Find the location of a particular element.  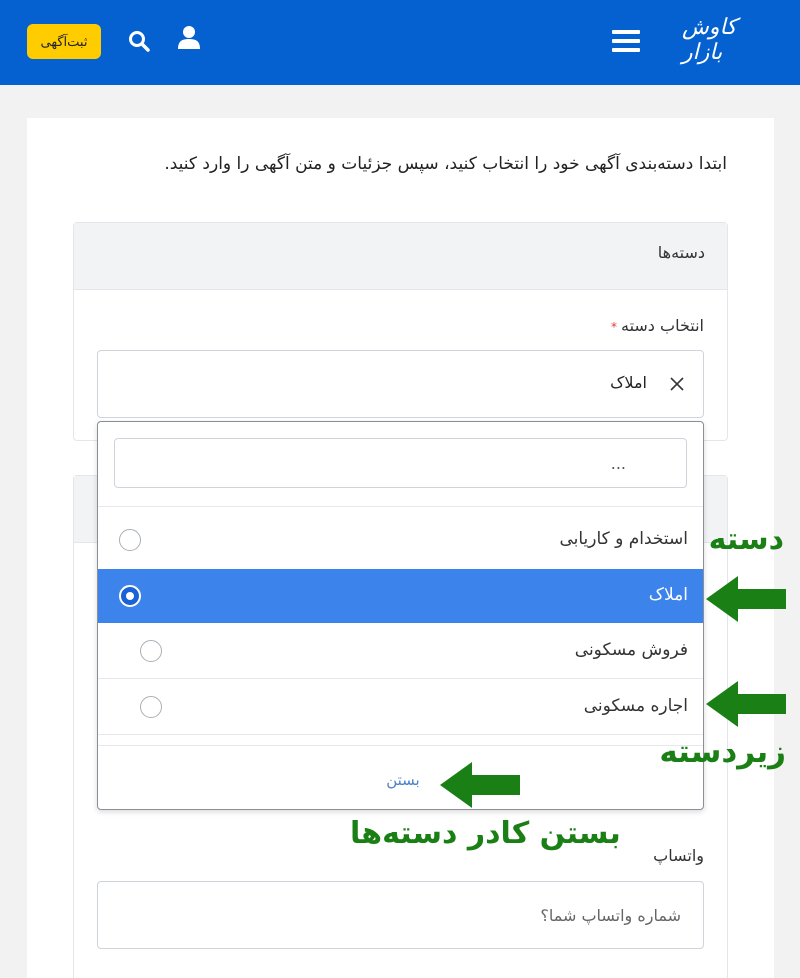

radio-button-selected is located at coordinates (130, 596).